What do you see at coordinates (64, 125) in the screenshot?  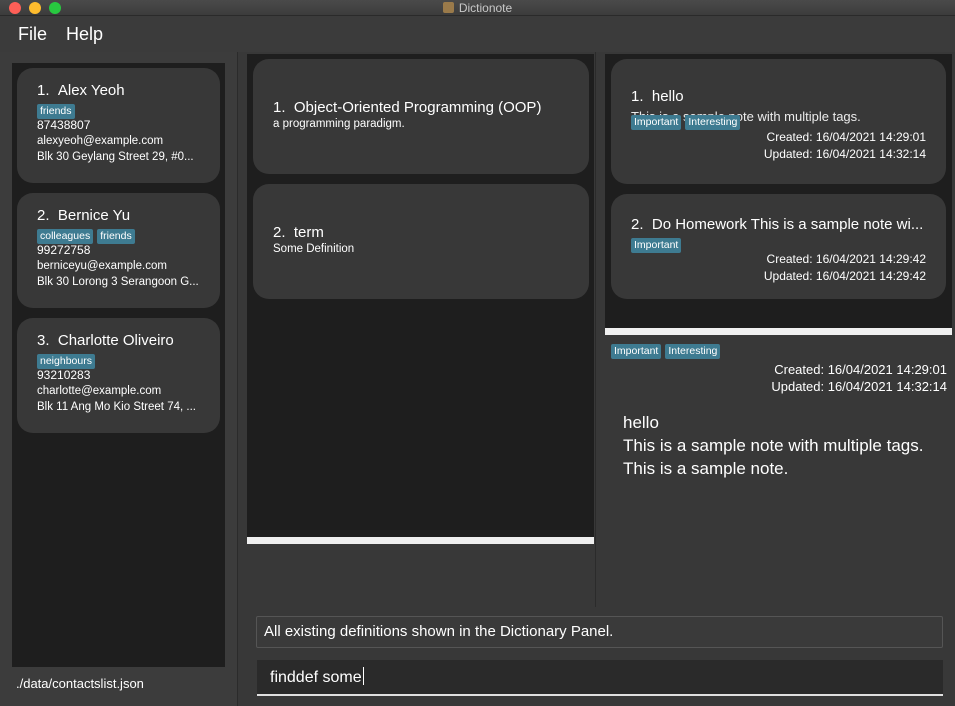 I see `contact-phone: 87438807` at bounding box center [64, 125].